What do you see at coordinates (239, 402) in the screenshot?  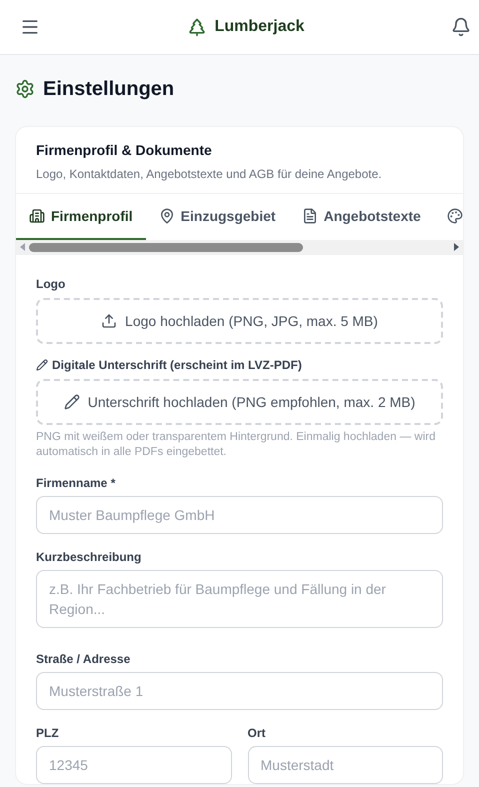 I see `upload-dropzone: Unterschrift hochladen (PNG empfohlen, max. 2 MB)` at bounding box center [239, 402].